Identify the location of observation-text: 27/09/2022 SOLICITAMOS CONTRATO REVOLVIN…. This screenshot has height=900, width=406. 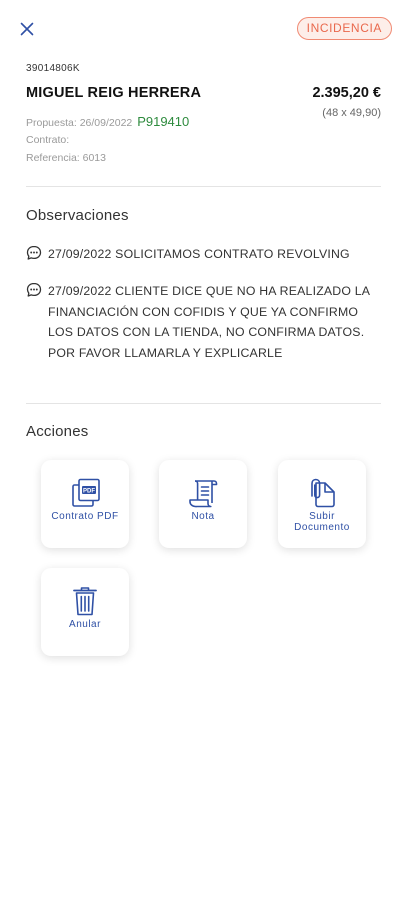
(199, 254).